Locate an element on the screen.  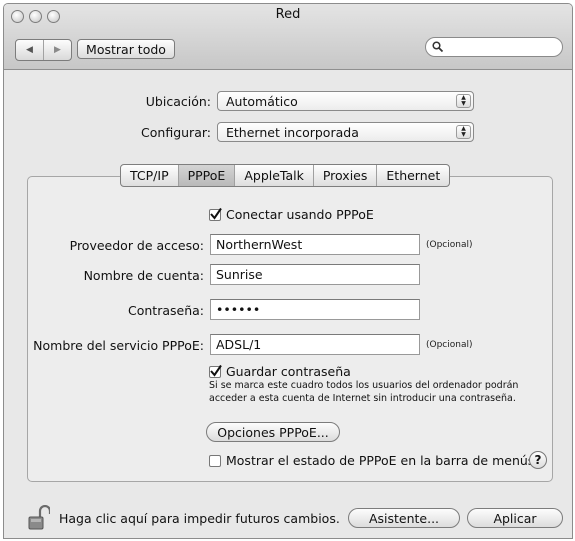
window-title: Red is located at coordinates (288, 14).